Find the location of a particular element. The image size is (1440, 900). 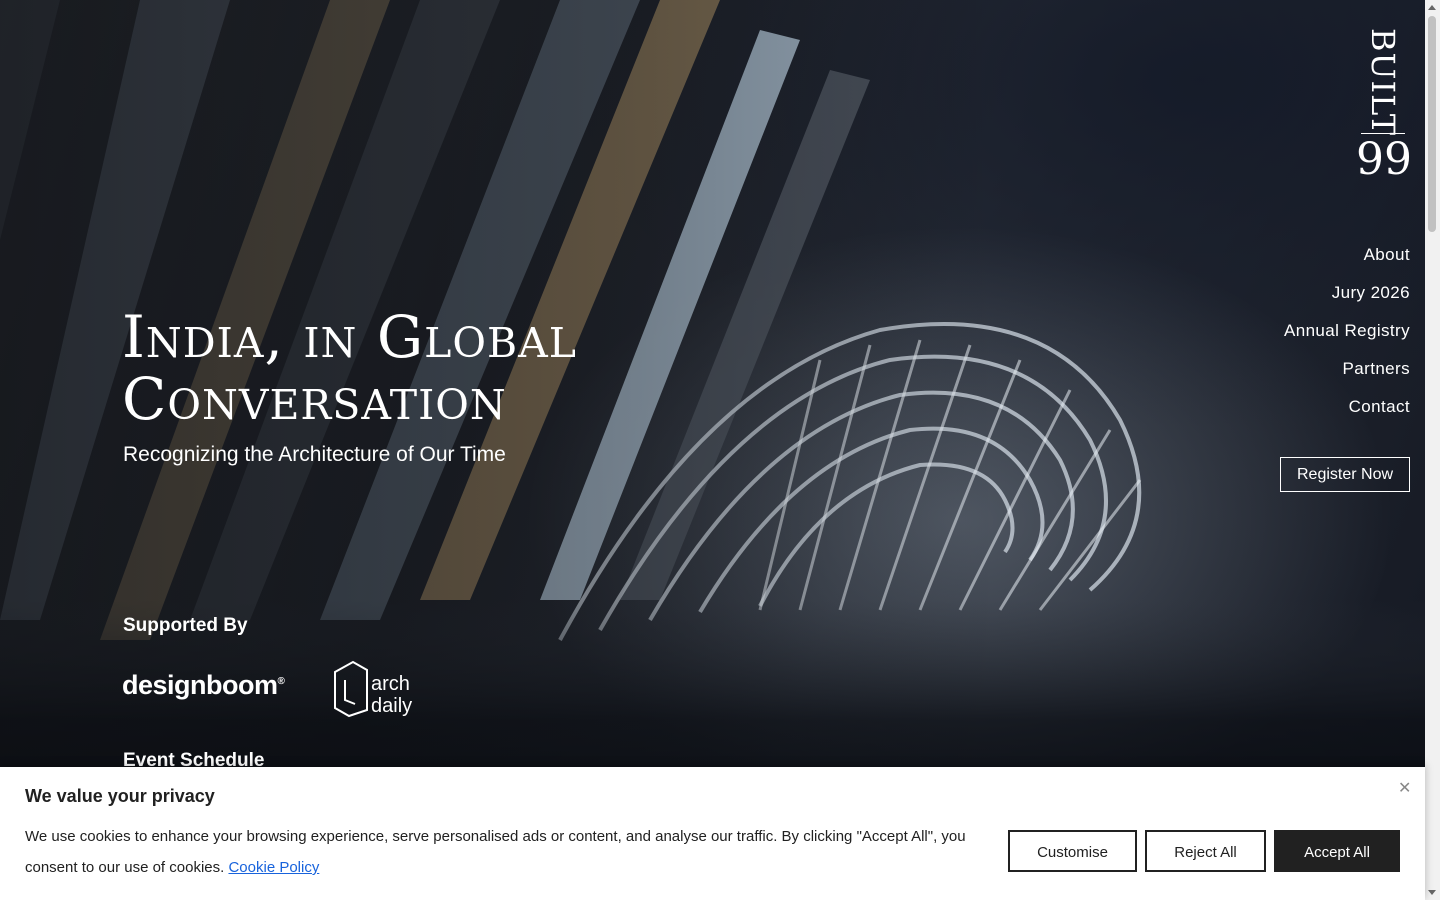

close-icon: ✕ is located at coordinates (1404, 788).